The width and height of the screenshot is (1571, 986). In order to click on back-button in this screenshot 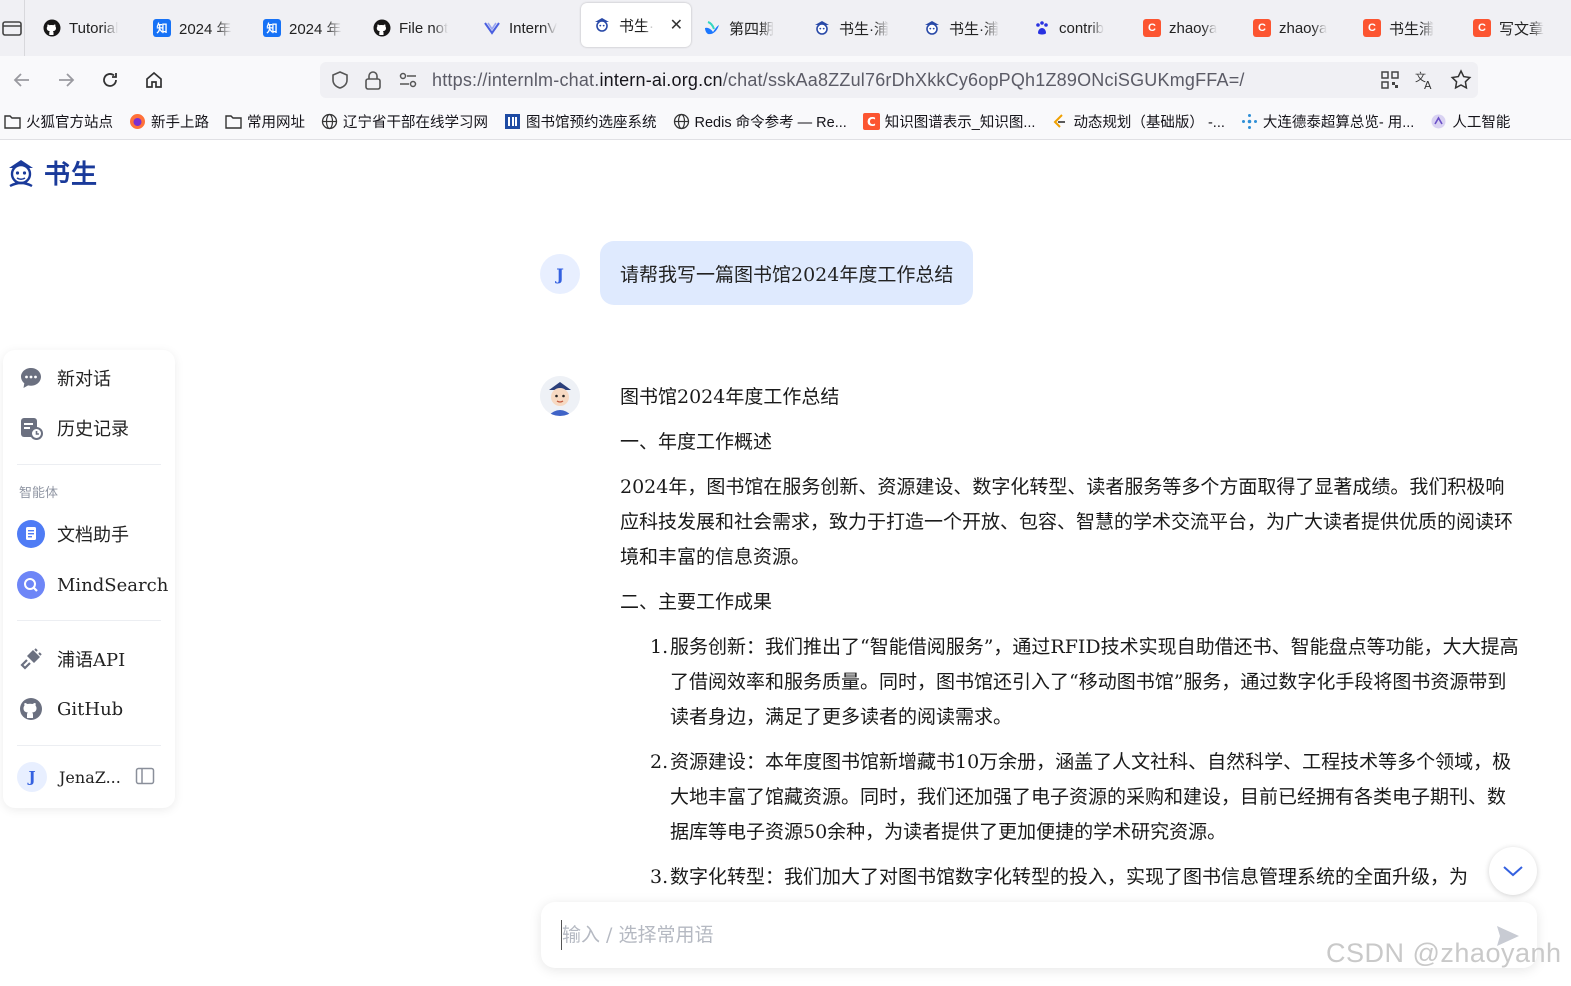, I will do `click(22, 80)`.